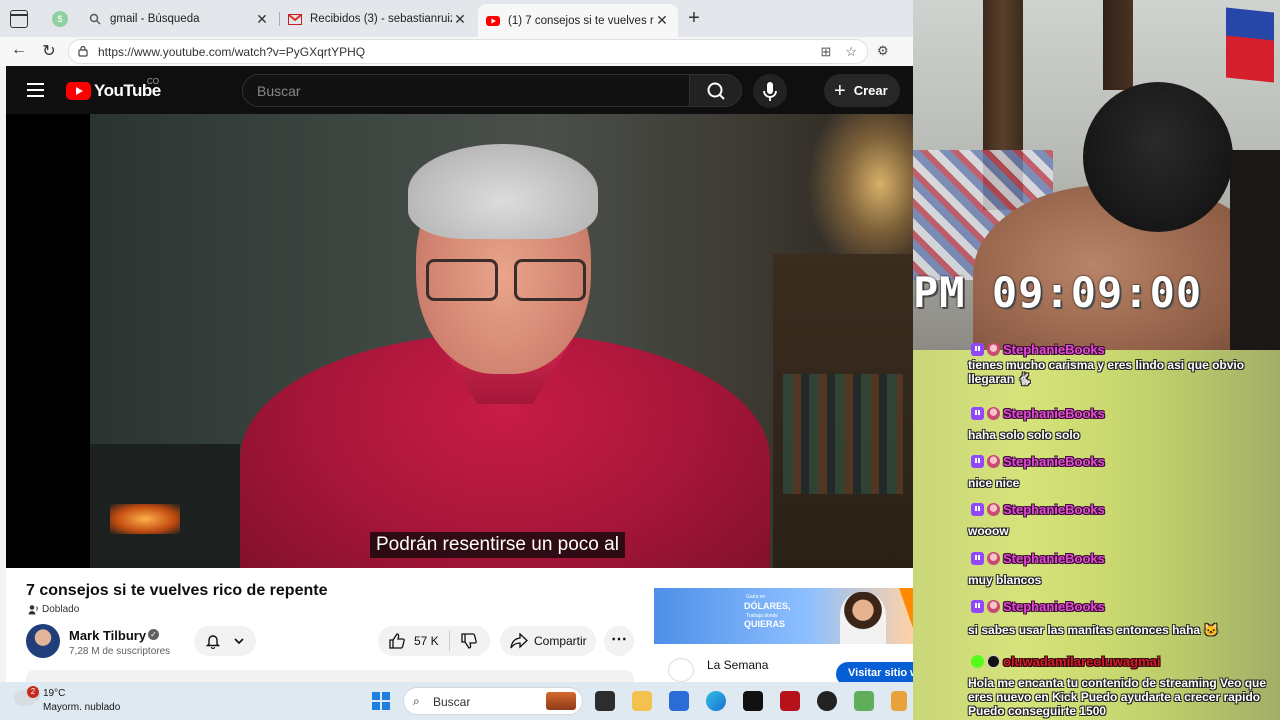 Image resolution: width=1280 pixels, height=720 pixels. I want to click on channel-name: Mark Tilbury, so click(107, 635).